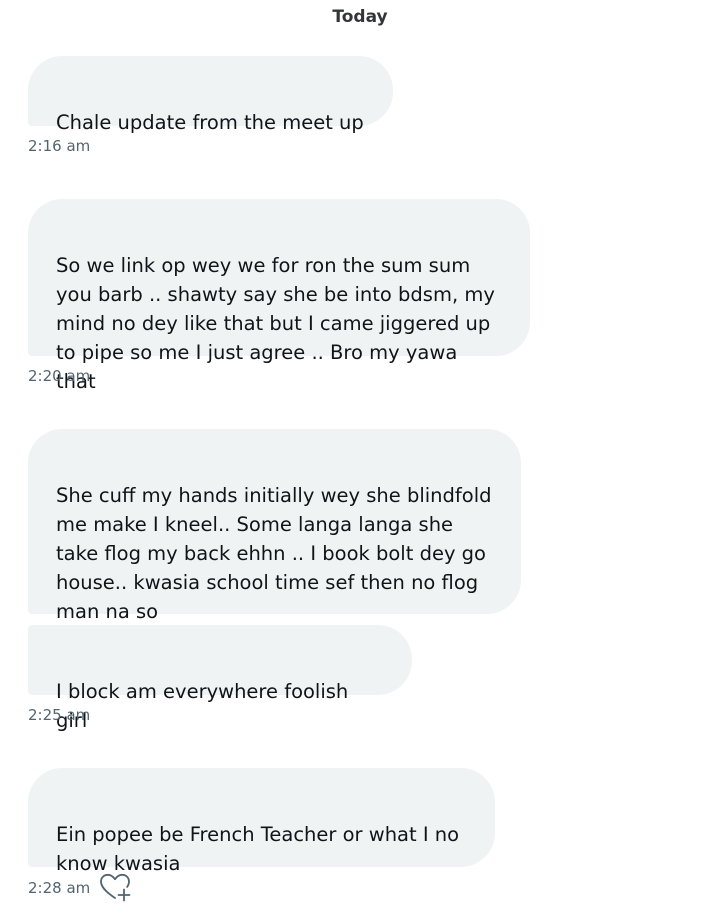 This screenshot has width=720, height=921. Describe the element at coordinates (59, 146) in the screenshot. I see `message-timestamp: 2:16 am` at that location.